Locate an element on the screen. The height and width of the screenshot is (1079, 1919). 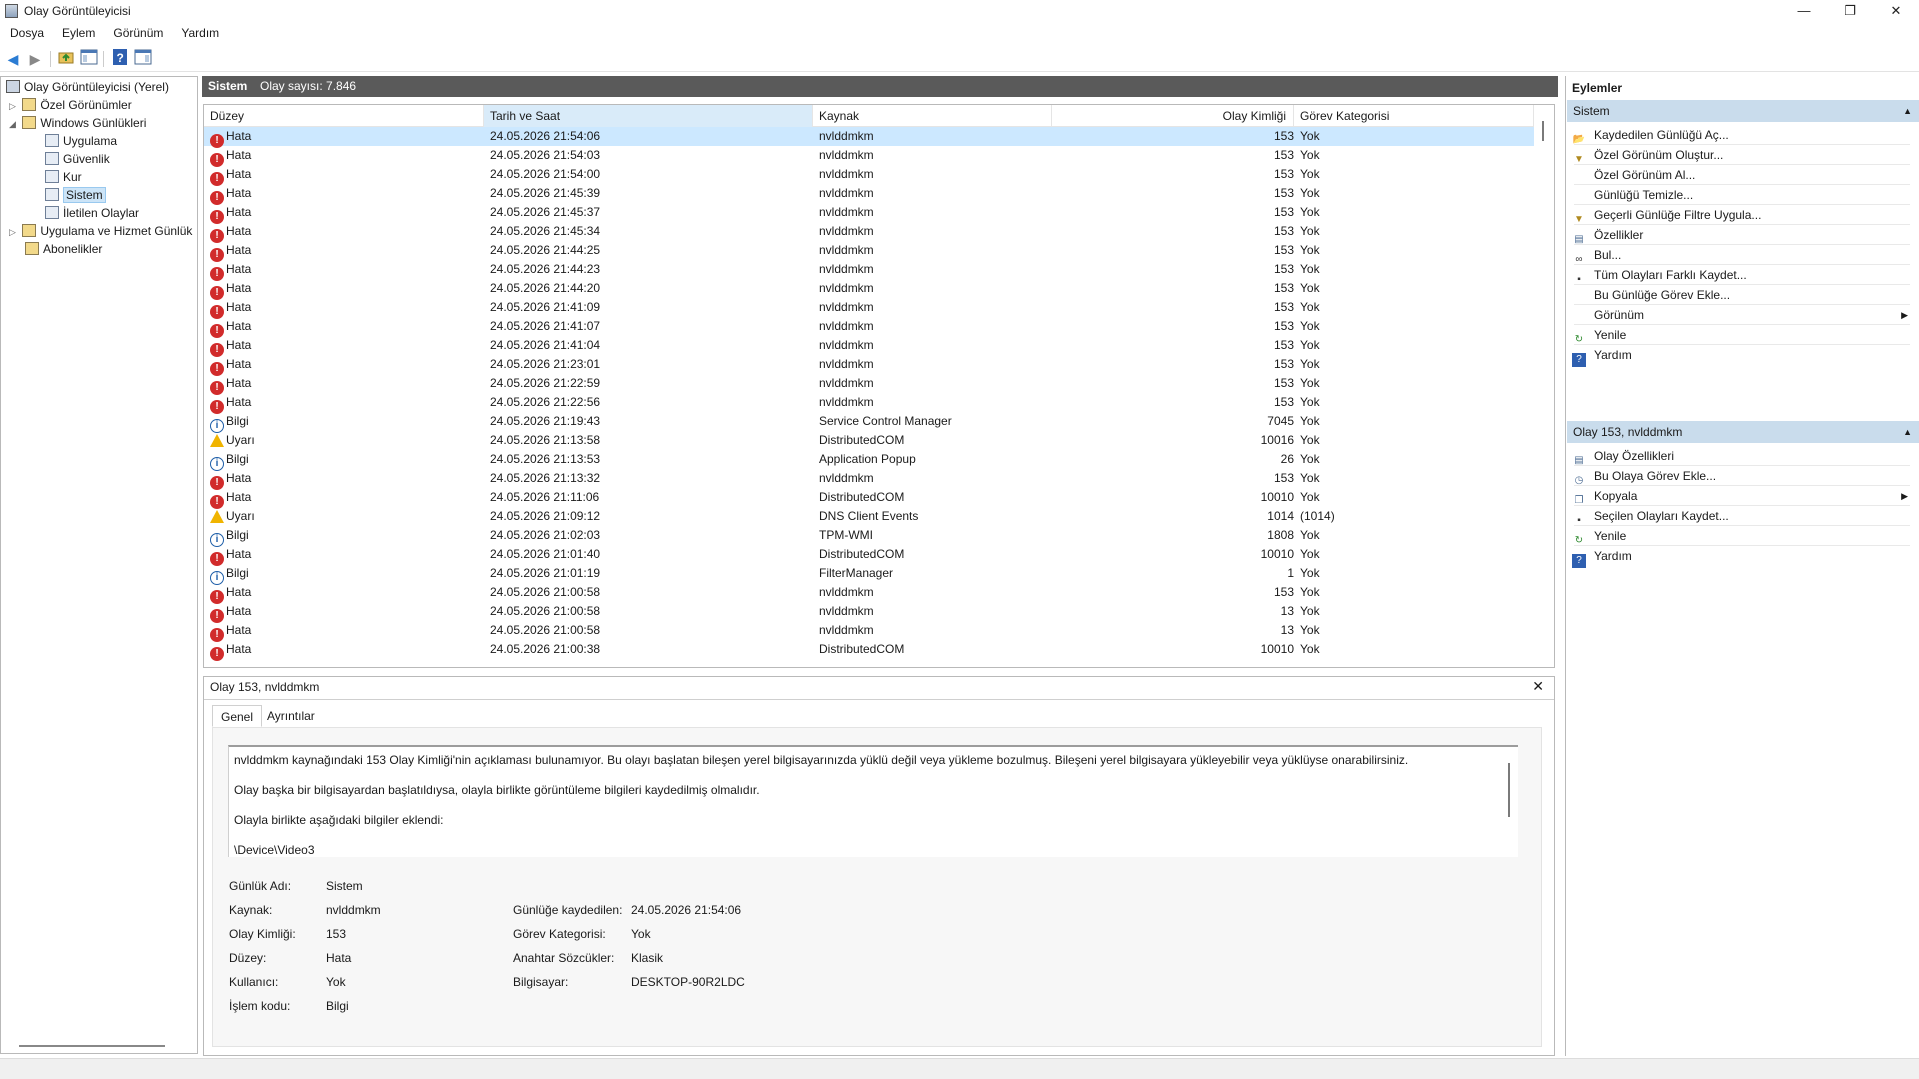
task-category-cell: Yok is located at coordinates (1310, 459).